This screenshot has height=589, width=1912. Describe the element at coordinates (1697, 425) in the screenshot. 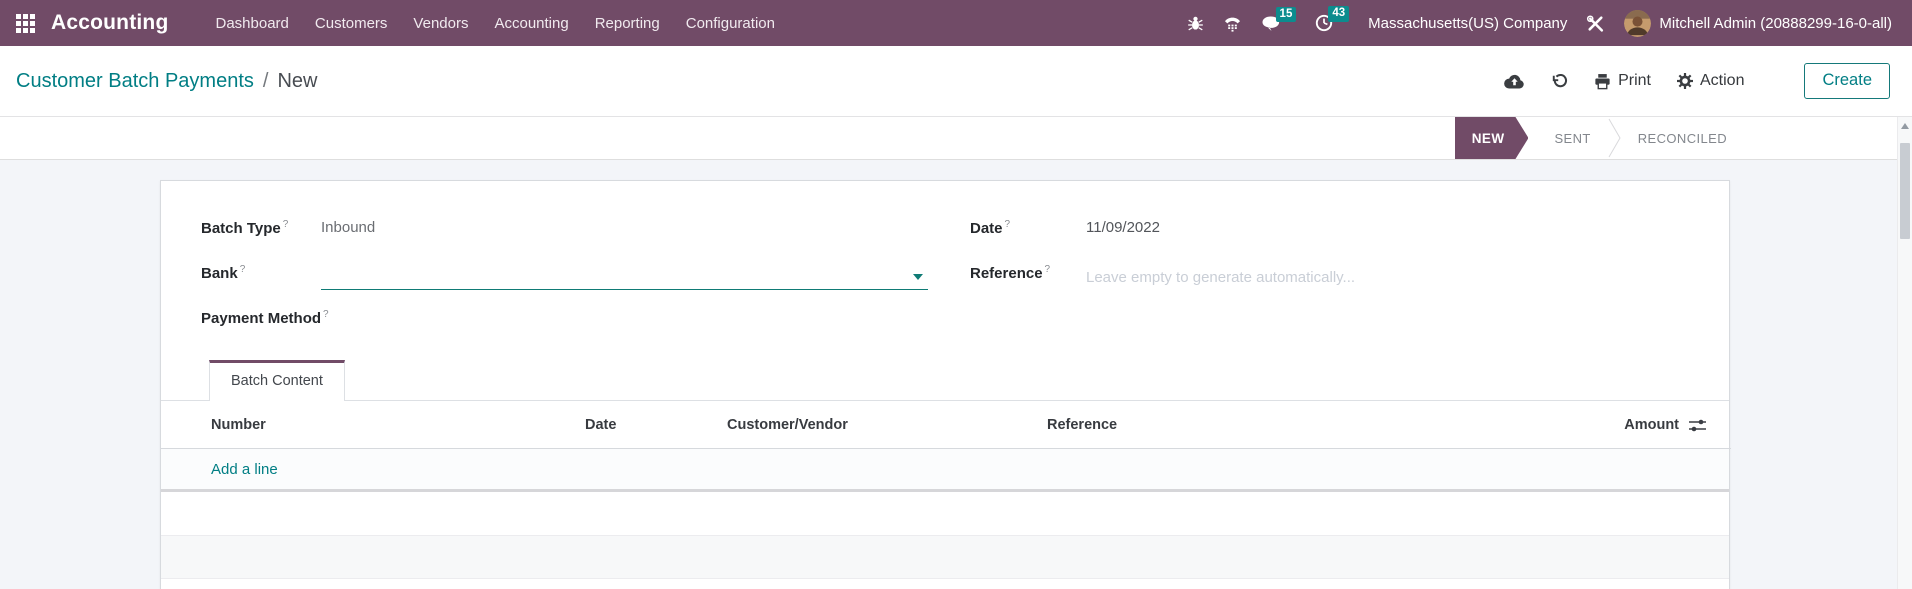

I see `optional-columns-icon` at that location.